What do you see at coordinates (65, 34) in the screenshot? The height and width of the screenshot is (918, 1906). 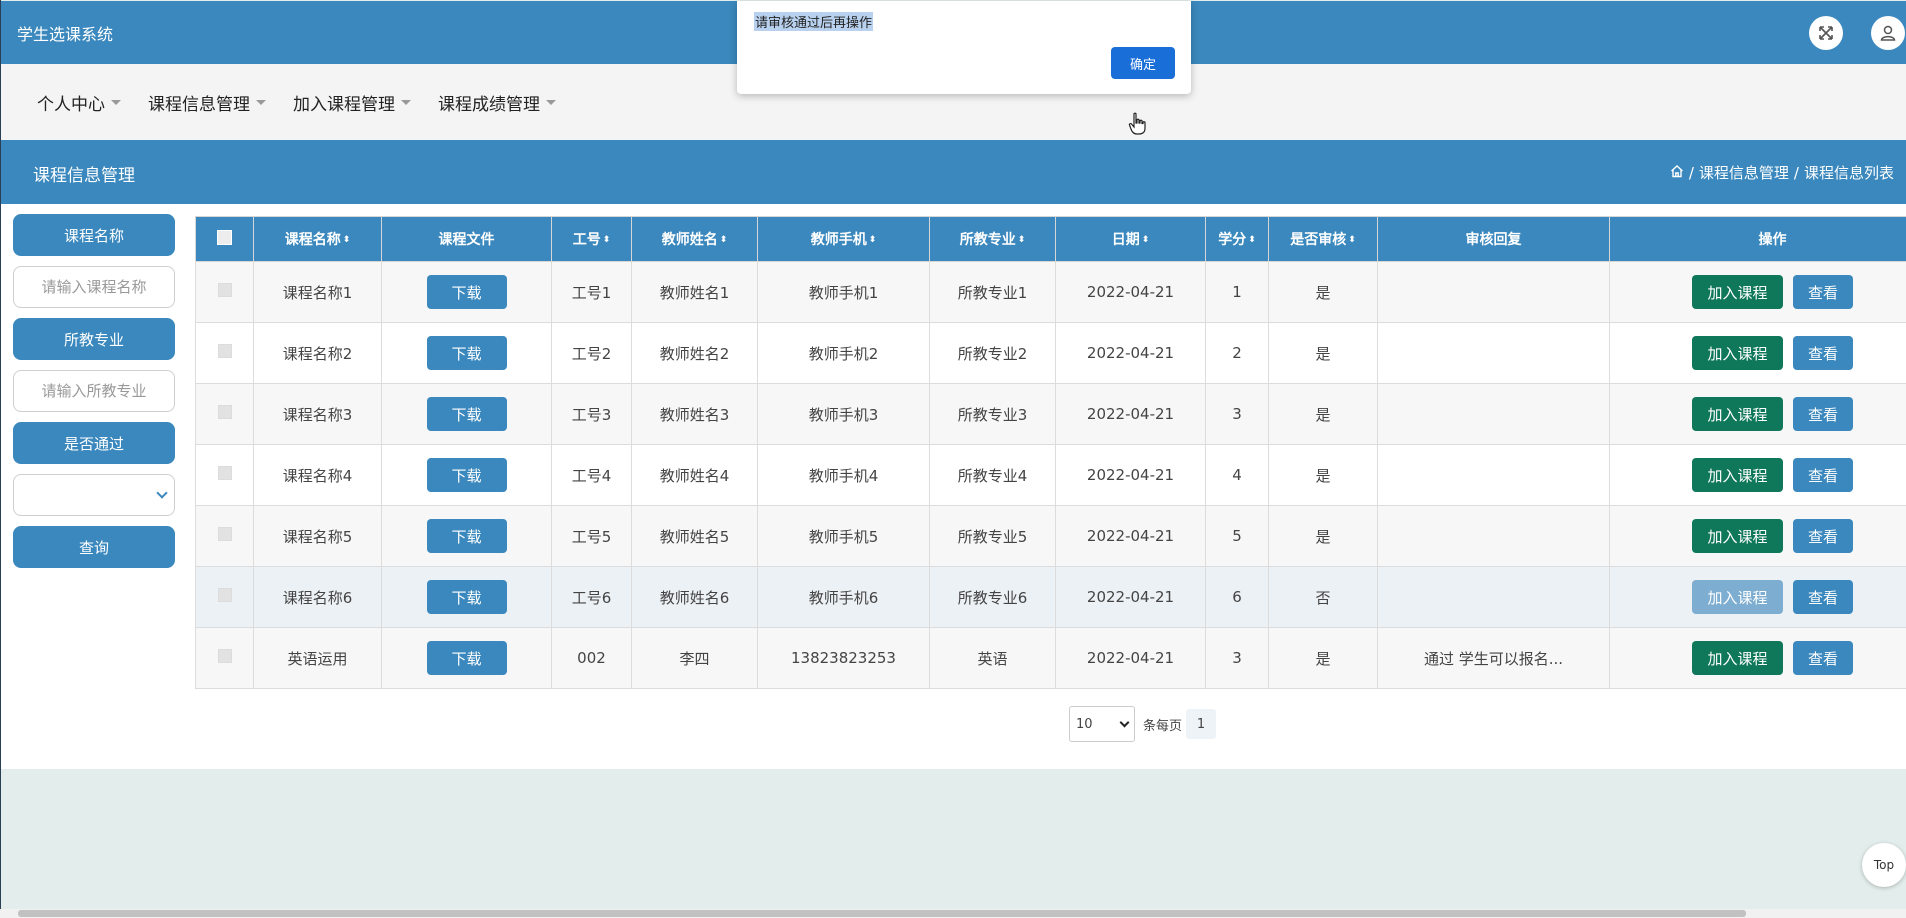 I see `app-title: 学生选课系统` at bounding box center [65, 34].